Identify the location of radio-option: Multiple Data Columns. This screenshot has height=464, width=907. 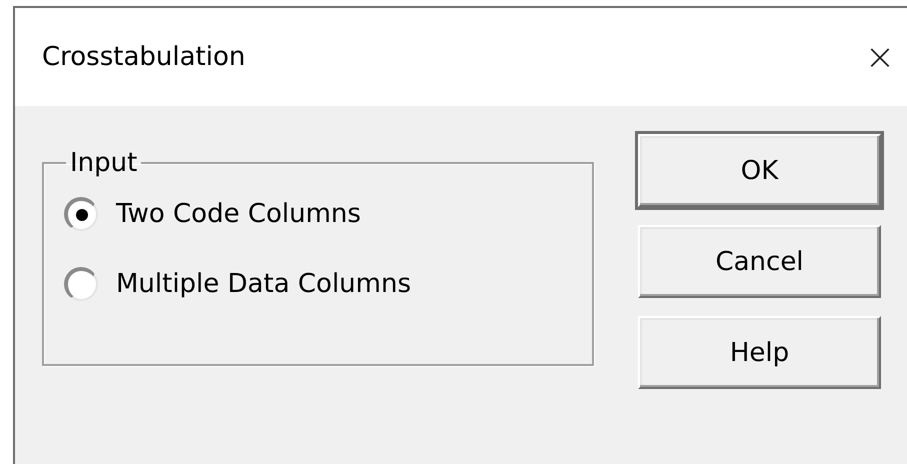
(328, 284).